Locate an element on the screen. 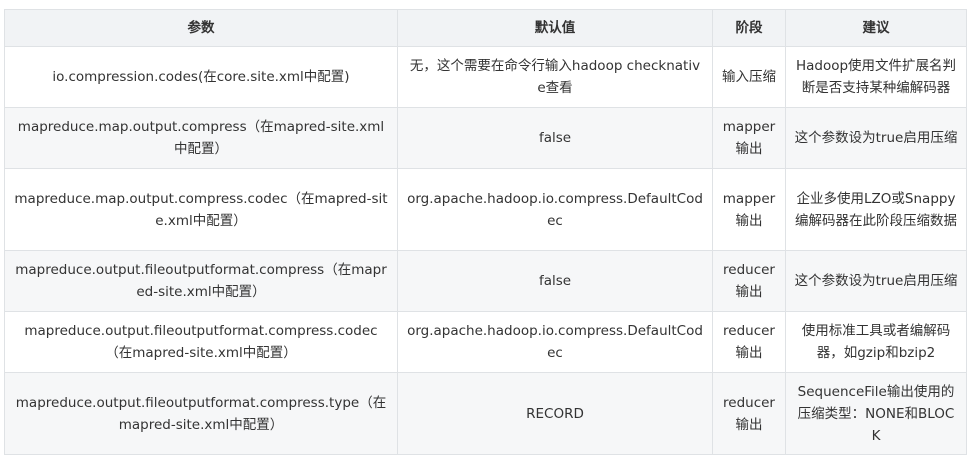 This screenshot has height=469, width=972. advice-cell: 使用标准工具或者编解码器，如gzip和bzip2 is located at coordinates (876, 342).